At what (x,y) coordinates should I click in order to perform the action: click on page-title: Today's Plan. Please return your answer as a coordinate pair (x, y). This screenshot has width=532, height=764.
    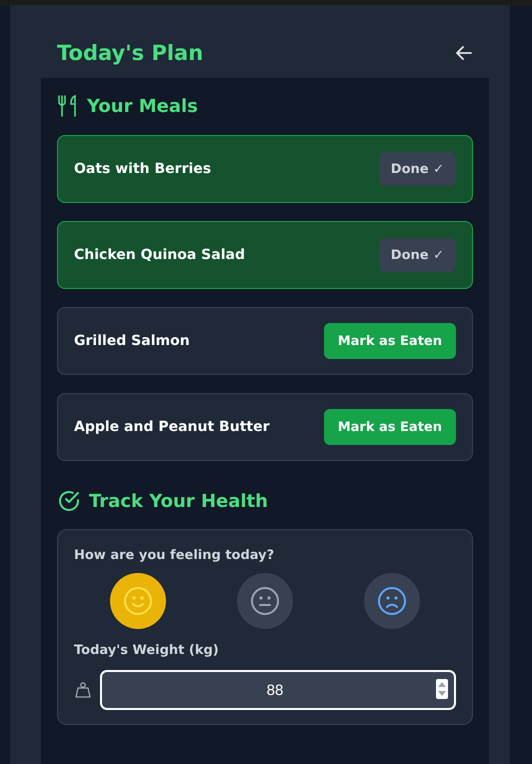
    Looking at the image, I should click on (130, 52).